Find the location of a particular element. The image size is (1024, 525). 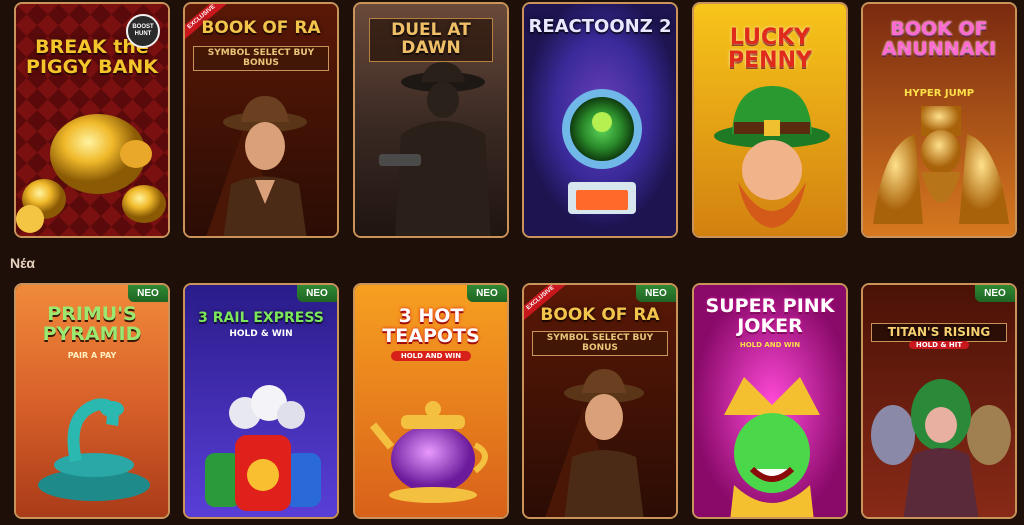

game-title: TITAN'S RISING is located at coordinates (939, 332).